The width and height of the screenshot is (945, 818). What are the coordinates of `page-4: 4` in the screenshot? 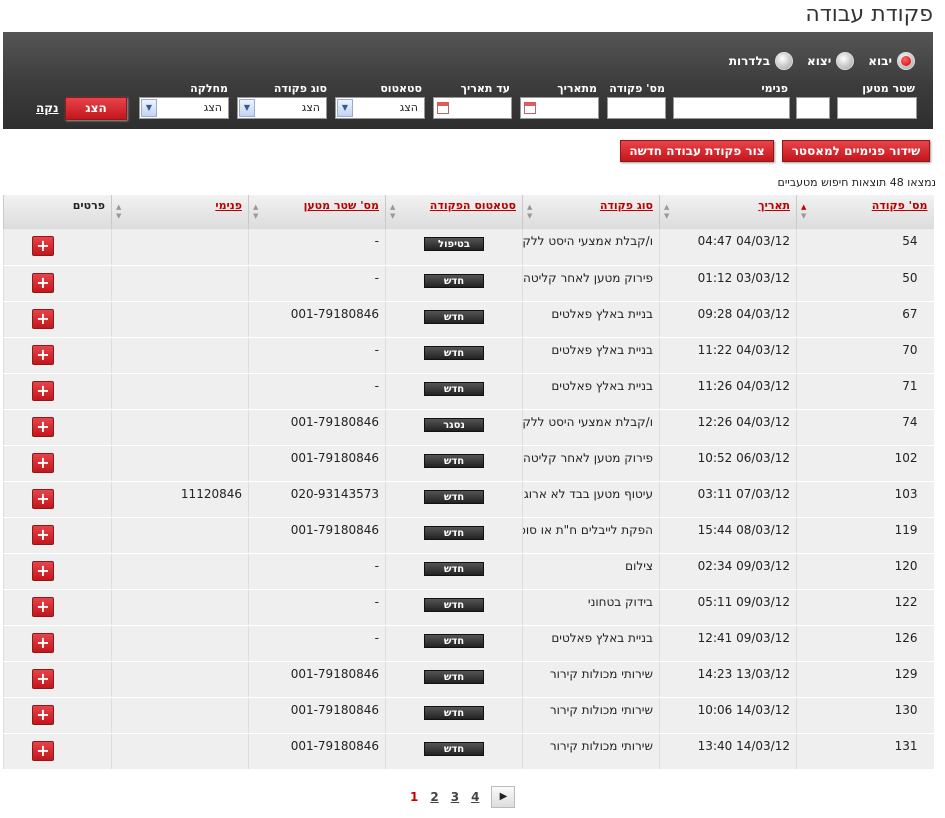 It's located at (475, 797).